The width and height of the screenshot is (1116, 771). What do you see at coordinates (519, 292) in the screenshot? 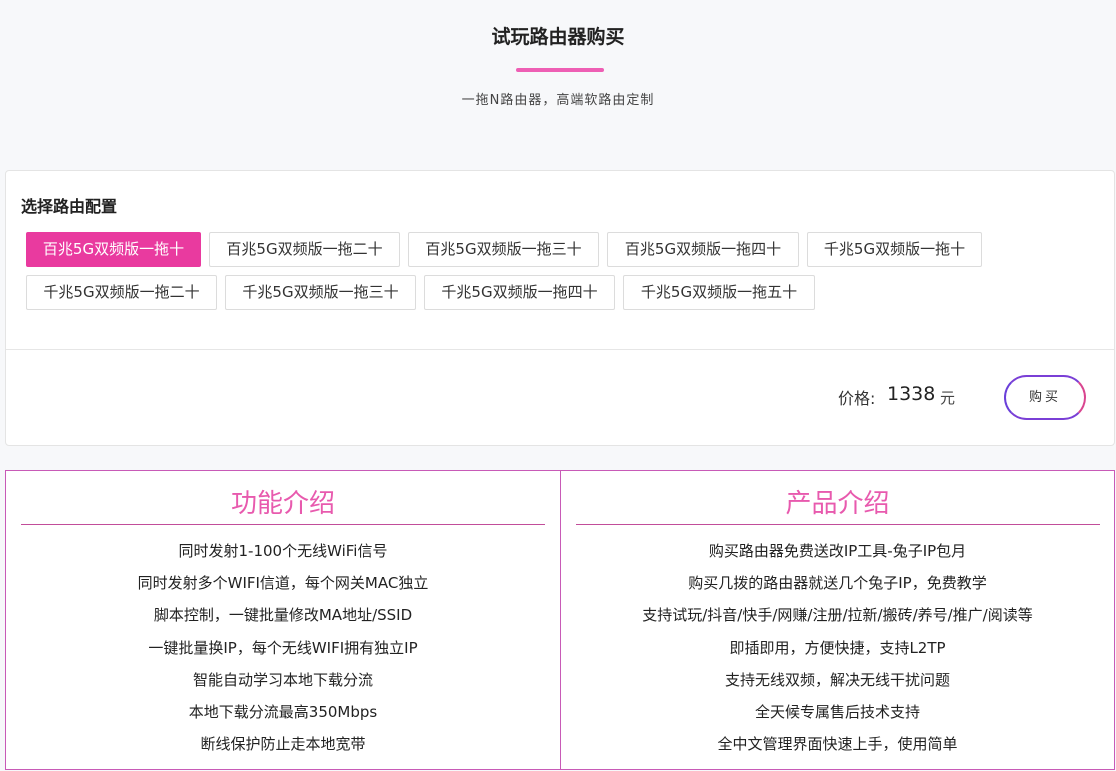
I see `option-1000m-40: 千兆5G双频版一拖四十` at bounding box center [519, 292].